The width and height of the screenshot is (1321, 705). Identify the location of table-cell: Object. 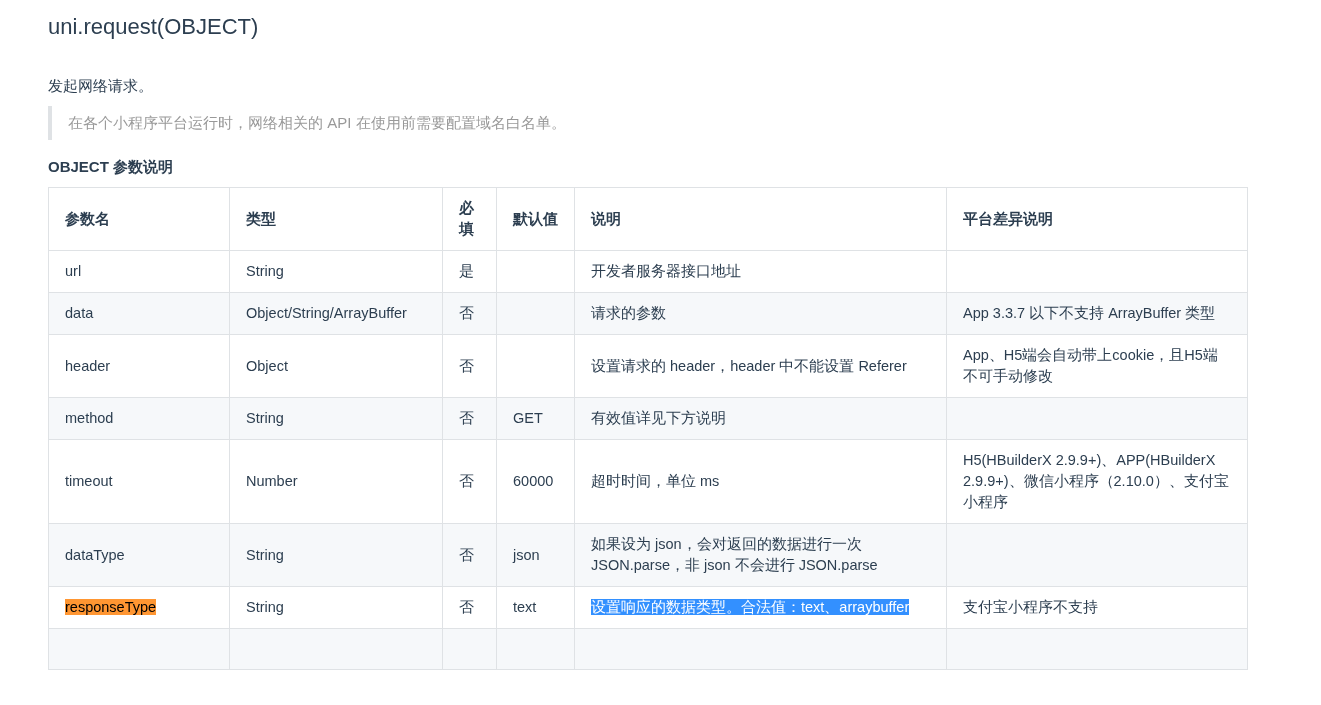
(336, 366).